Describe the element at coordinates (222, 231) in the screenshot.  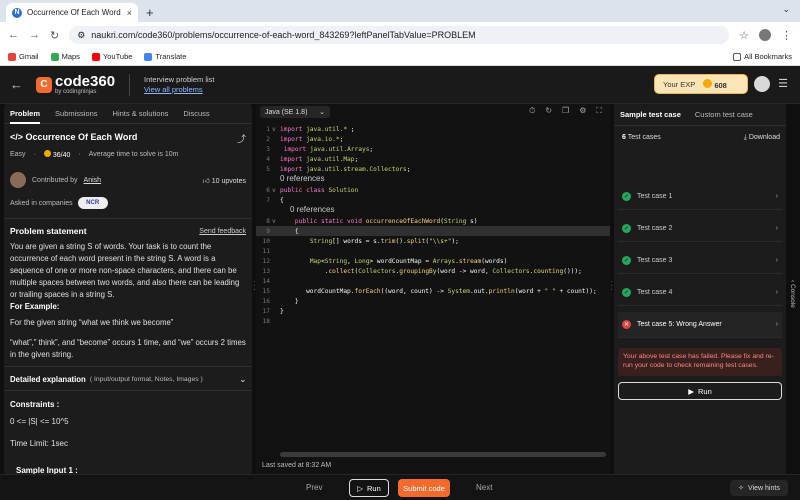
I see `send-feedback-link: Send feedback` at that location.